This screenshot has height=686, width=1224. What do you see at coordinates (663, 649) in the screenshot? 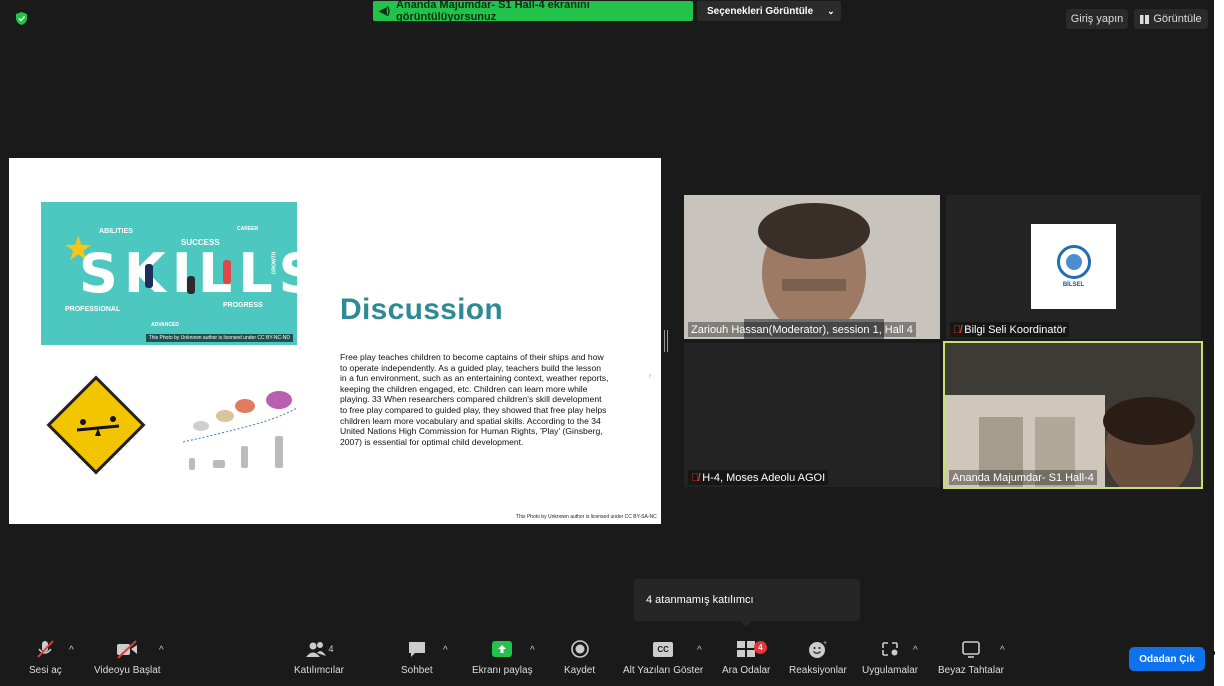
I see `closed-captions-icon: CC` at bounding box center [663, 649].